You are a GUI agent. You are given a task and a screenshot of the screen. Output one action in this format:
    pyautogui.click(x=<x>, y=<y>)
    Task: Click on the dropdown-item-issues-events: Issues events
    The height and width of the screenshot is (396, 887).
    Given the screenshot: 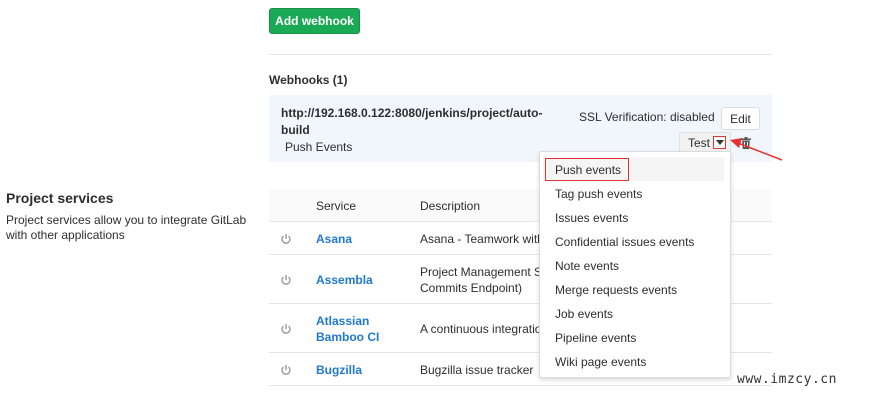 What is the action you would take?
    pyautogui.click(x=591, y=218)
    